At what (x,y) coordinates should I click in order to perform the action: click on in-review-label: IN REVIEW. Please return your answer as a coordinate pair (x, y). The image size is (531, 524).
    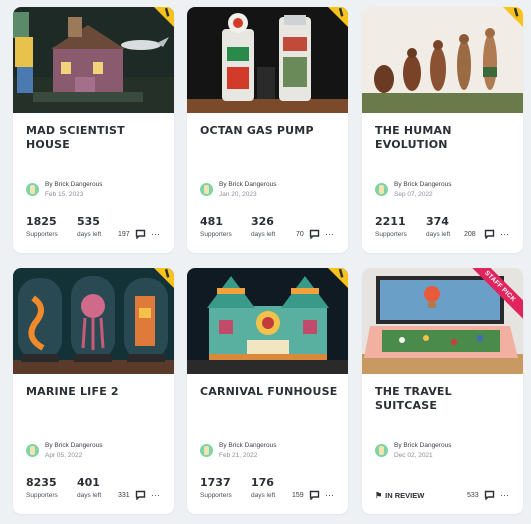
    Looking at the image, I should click on (405, 495).